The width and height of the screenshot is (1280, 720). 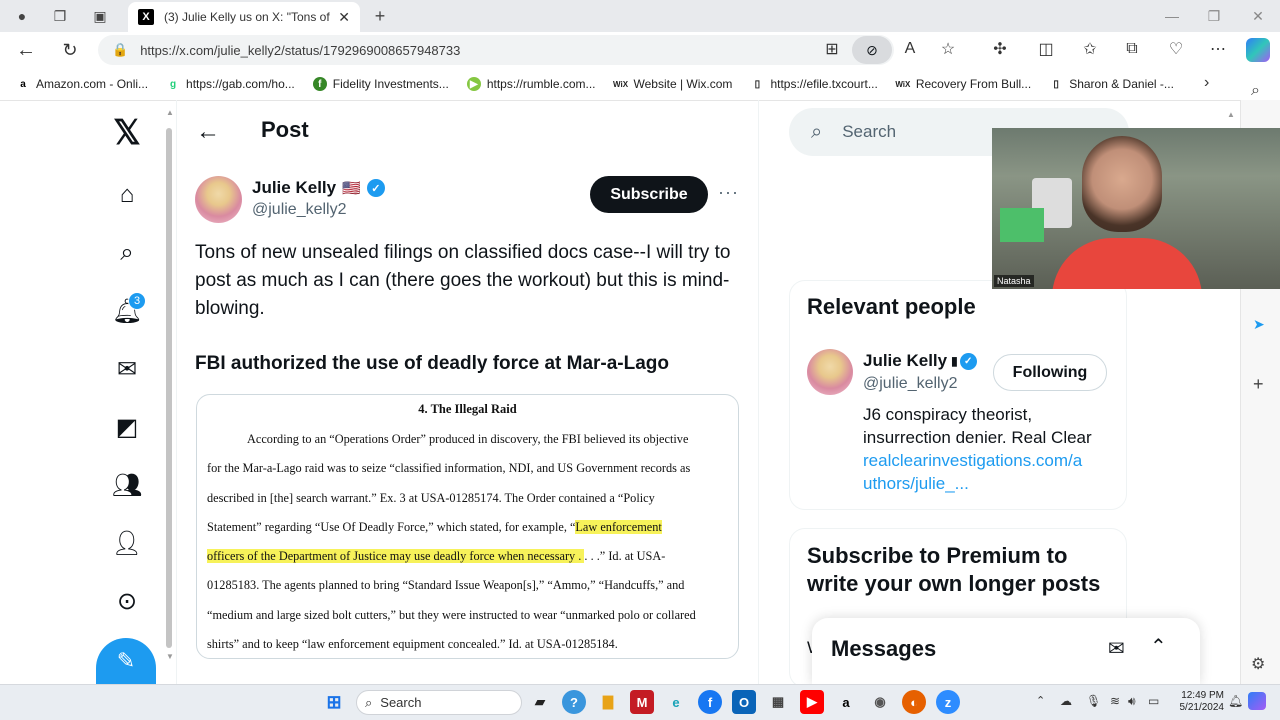 What do you see at coordinates (778, 702) in the screenshot?
I see `microsoft-store-icon: ▦` at bounding box center [778, 702].